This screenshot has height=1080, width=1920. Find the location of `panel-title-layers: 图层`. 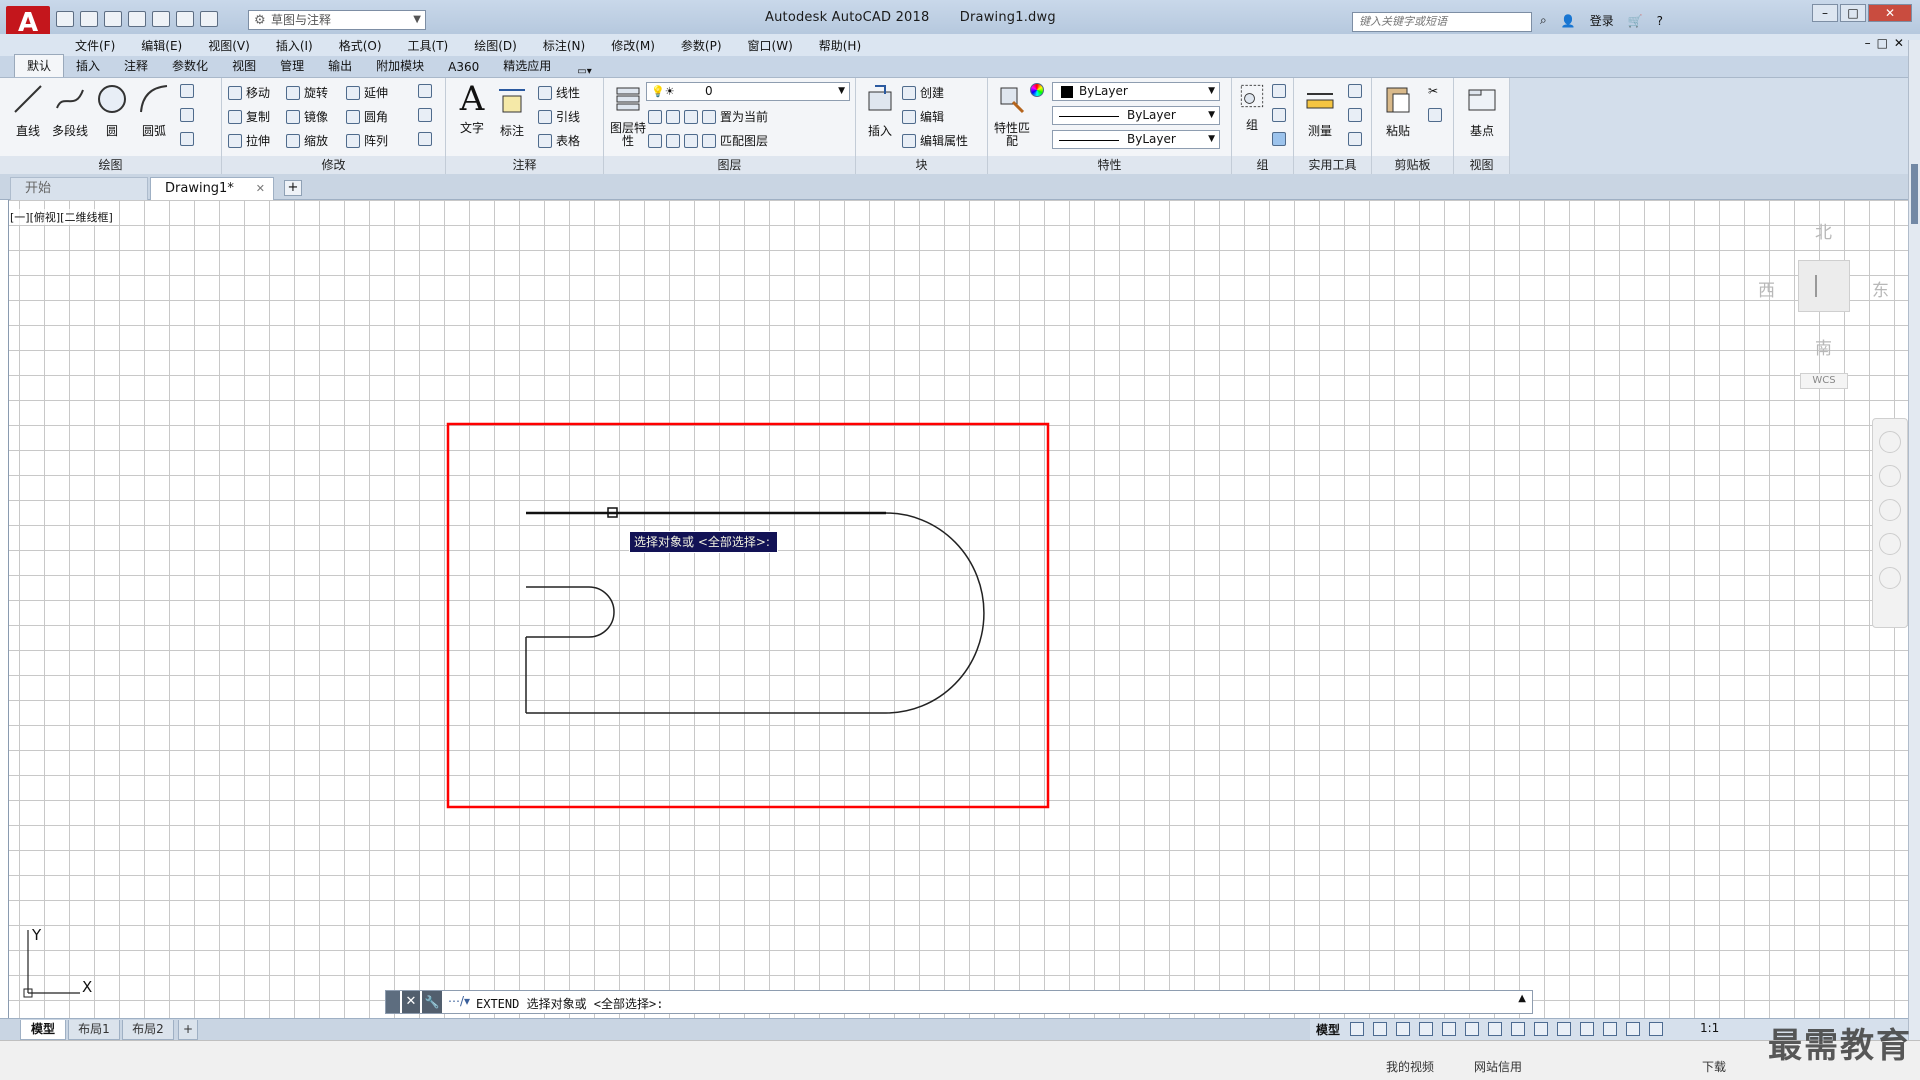

panel-title-layers: 图层 is located at coordinates (729, 165).